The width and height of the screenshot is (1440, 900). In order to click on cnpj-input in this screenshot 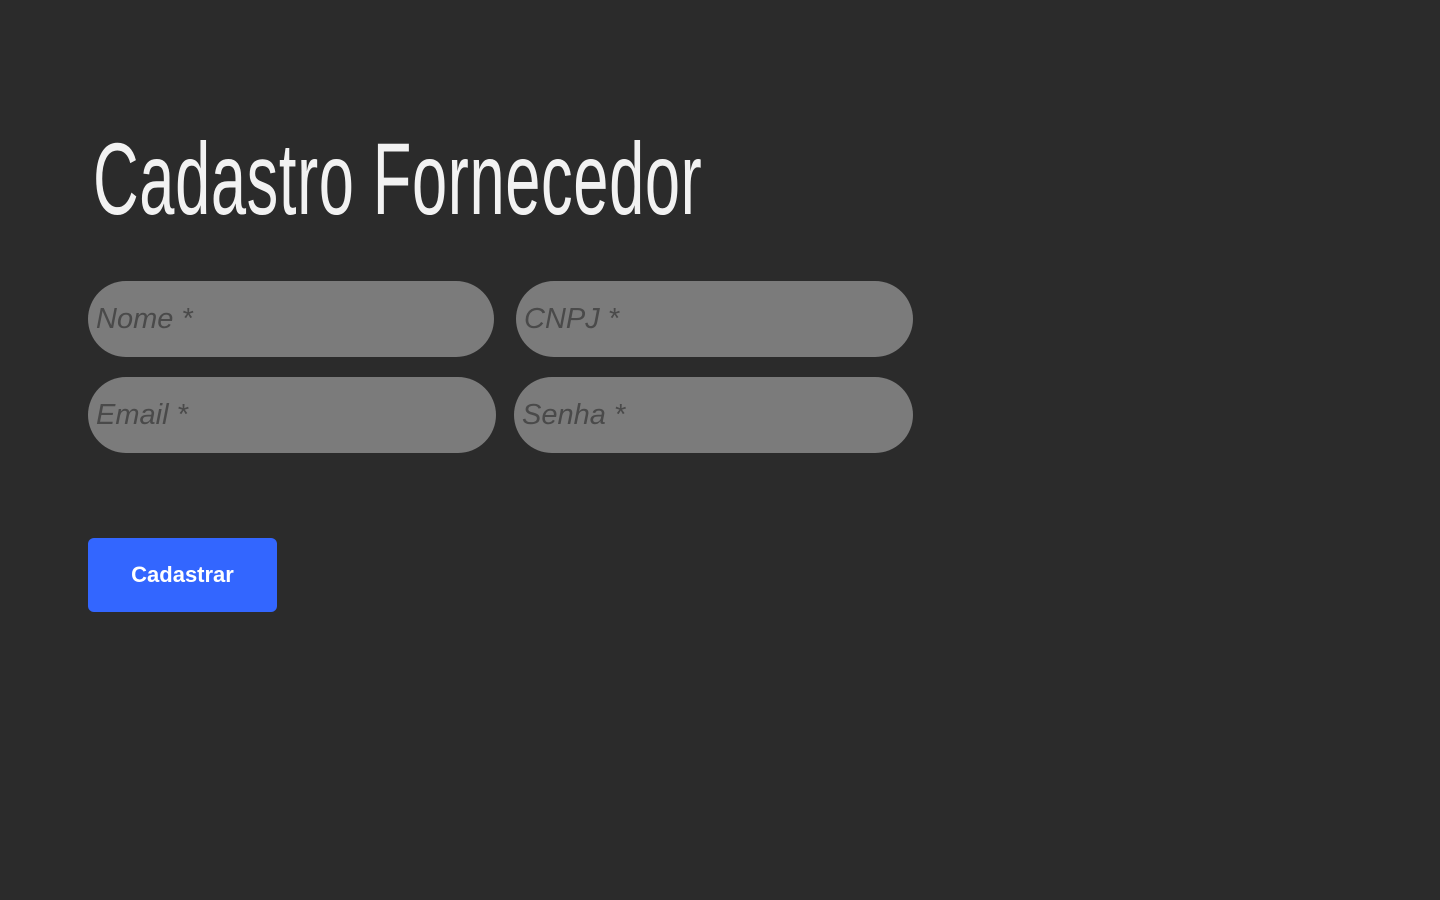, I will do `click(714, 319)`.